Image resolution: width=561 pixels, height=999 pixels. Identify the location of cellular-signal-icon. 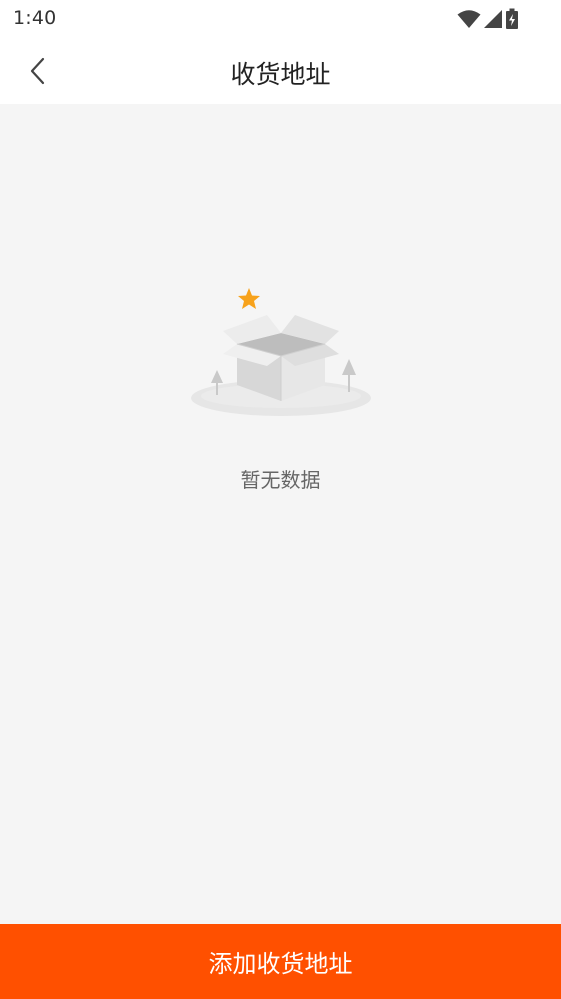
(493, 19).